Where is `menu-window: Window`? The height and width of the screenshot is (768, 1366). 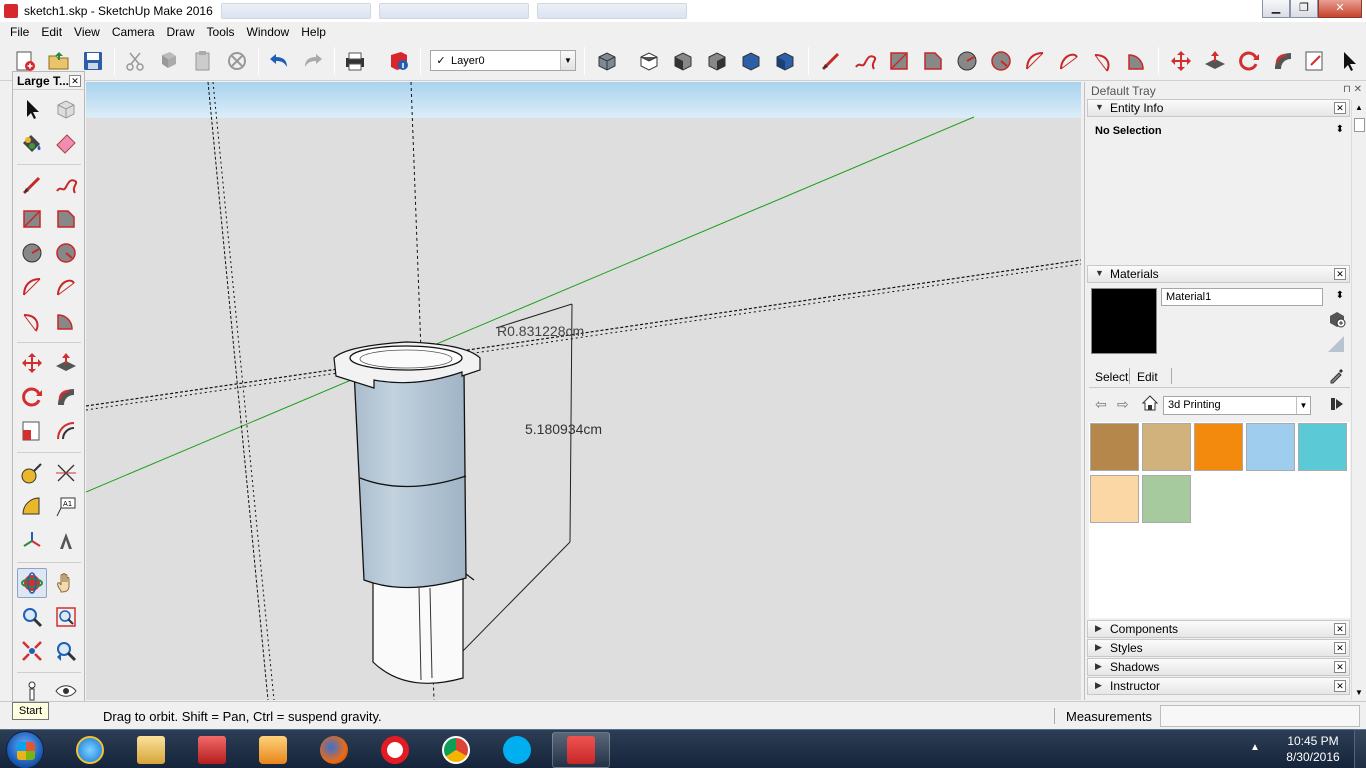
menu-window: Window is located at coordinates (268, 32).